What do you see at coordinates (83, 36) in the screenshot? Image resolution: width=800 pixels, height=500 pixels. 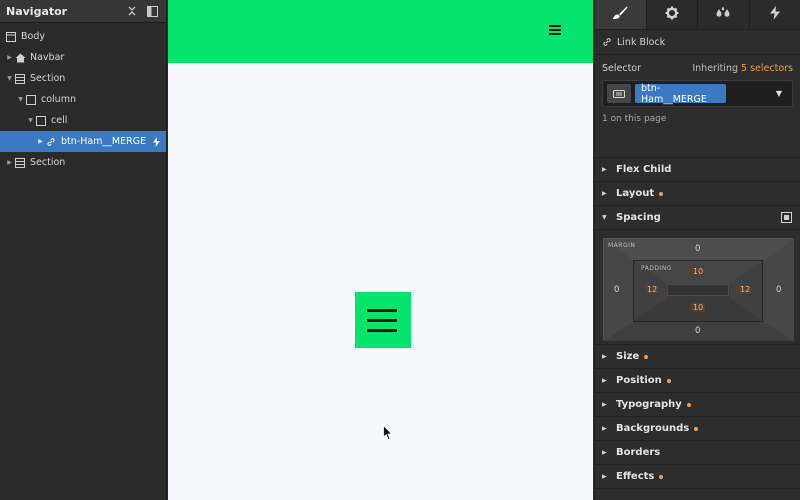 I see `tree-item-body: Body` at bounding box center [83, 36].